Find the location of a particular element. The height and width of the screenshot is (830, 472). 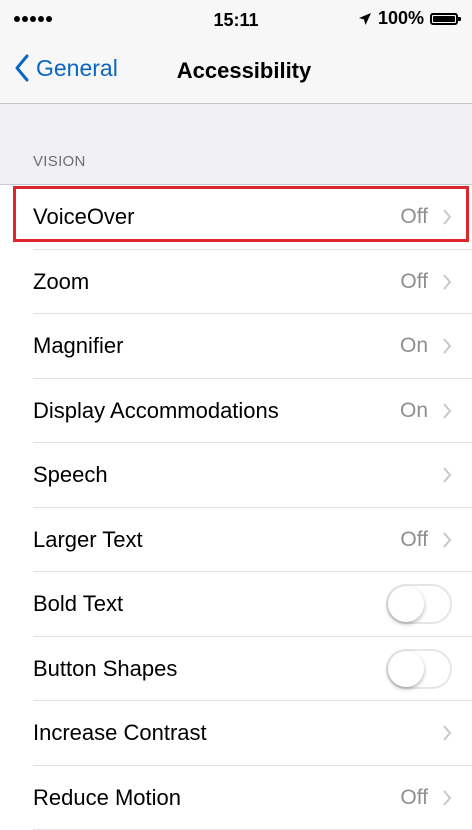

page-title: Accessibility is located at coordinates (236, 71).